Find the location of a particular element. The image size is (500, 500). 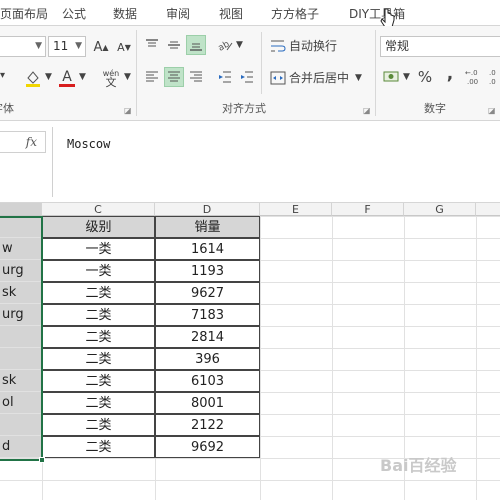

cell-sales: 396 is located at coordinates (207, 359).